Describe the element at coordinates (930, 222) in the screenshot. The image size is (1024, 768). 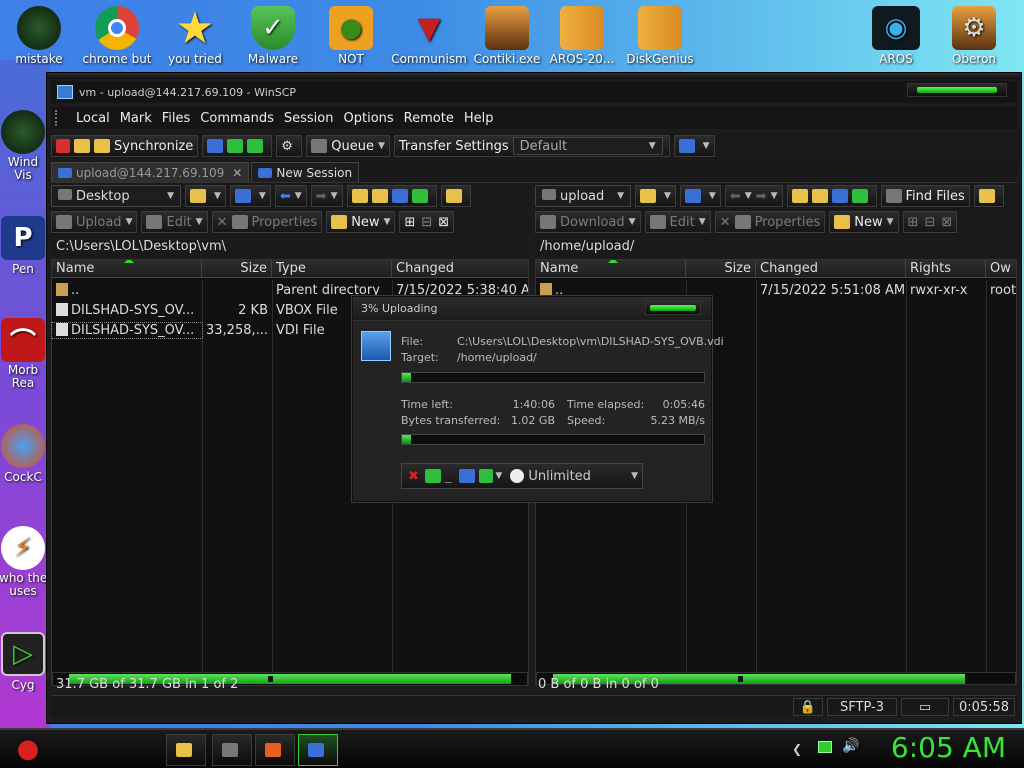
I see `right-select-buttons: ⊞ ⊟ ⊠` at that location.